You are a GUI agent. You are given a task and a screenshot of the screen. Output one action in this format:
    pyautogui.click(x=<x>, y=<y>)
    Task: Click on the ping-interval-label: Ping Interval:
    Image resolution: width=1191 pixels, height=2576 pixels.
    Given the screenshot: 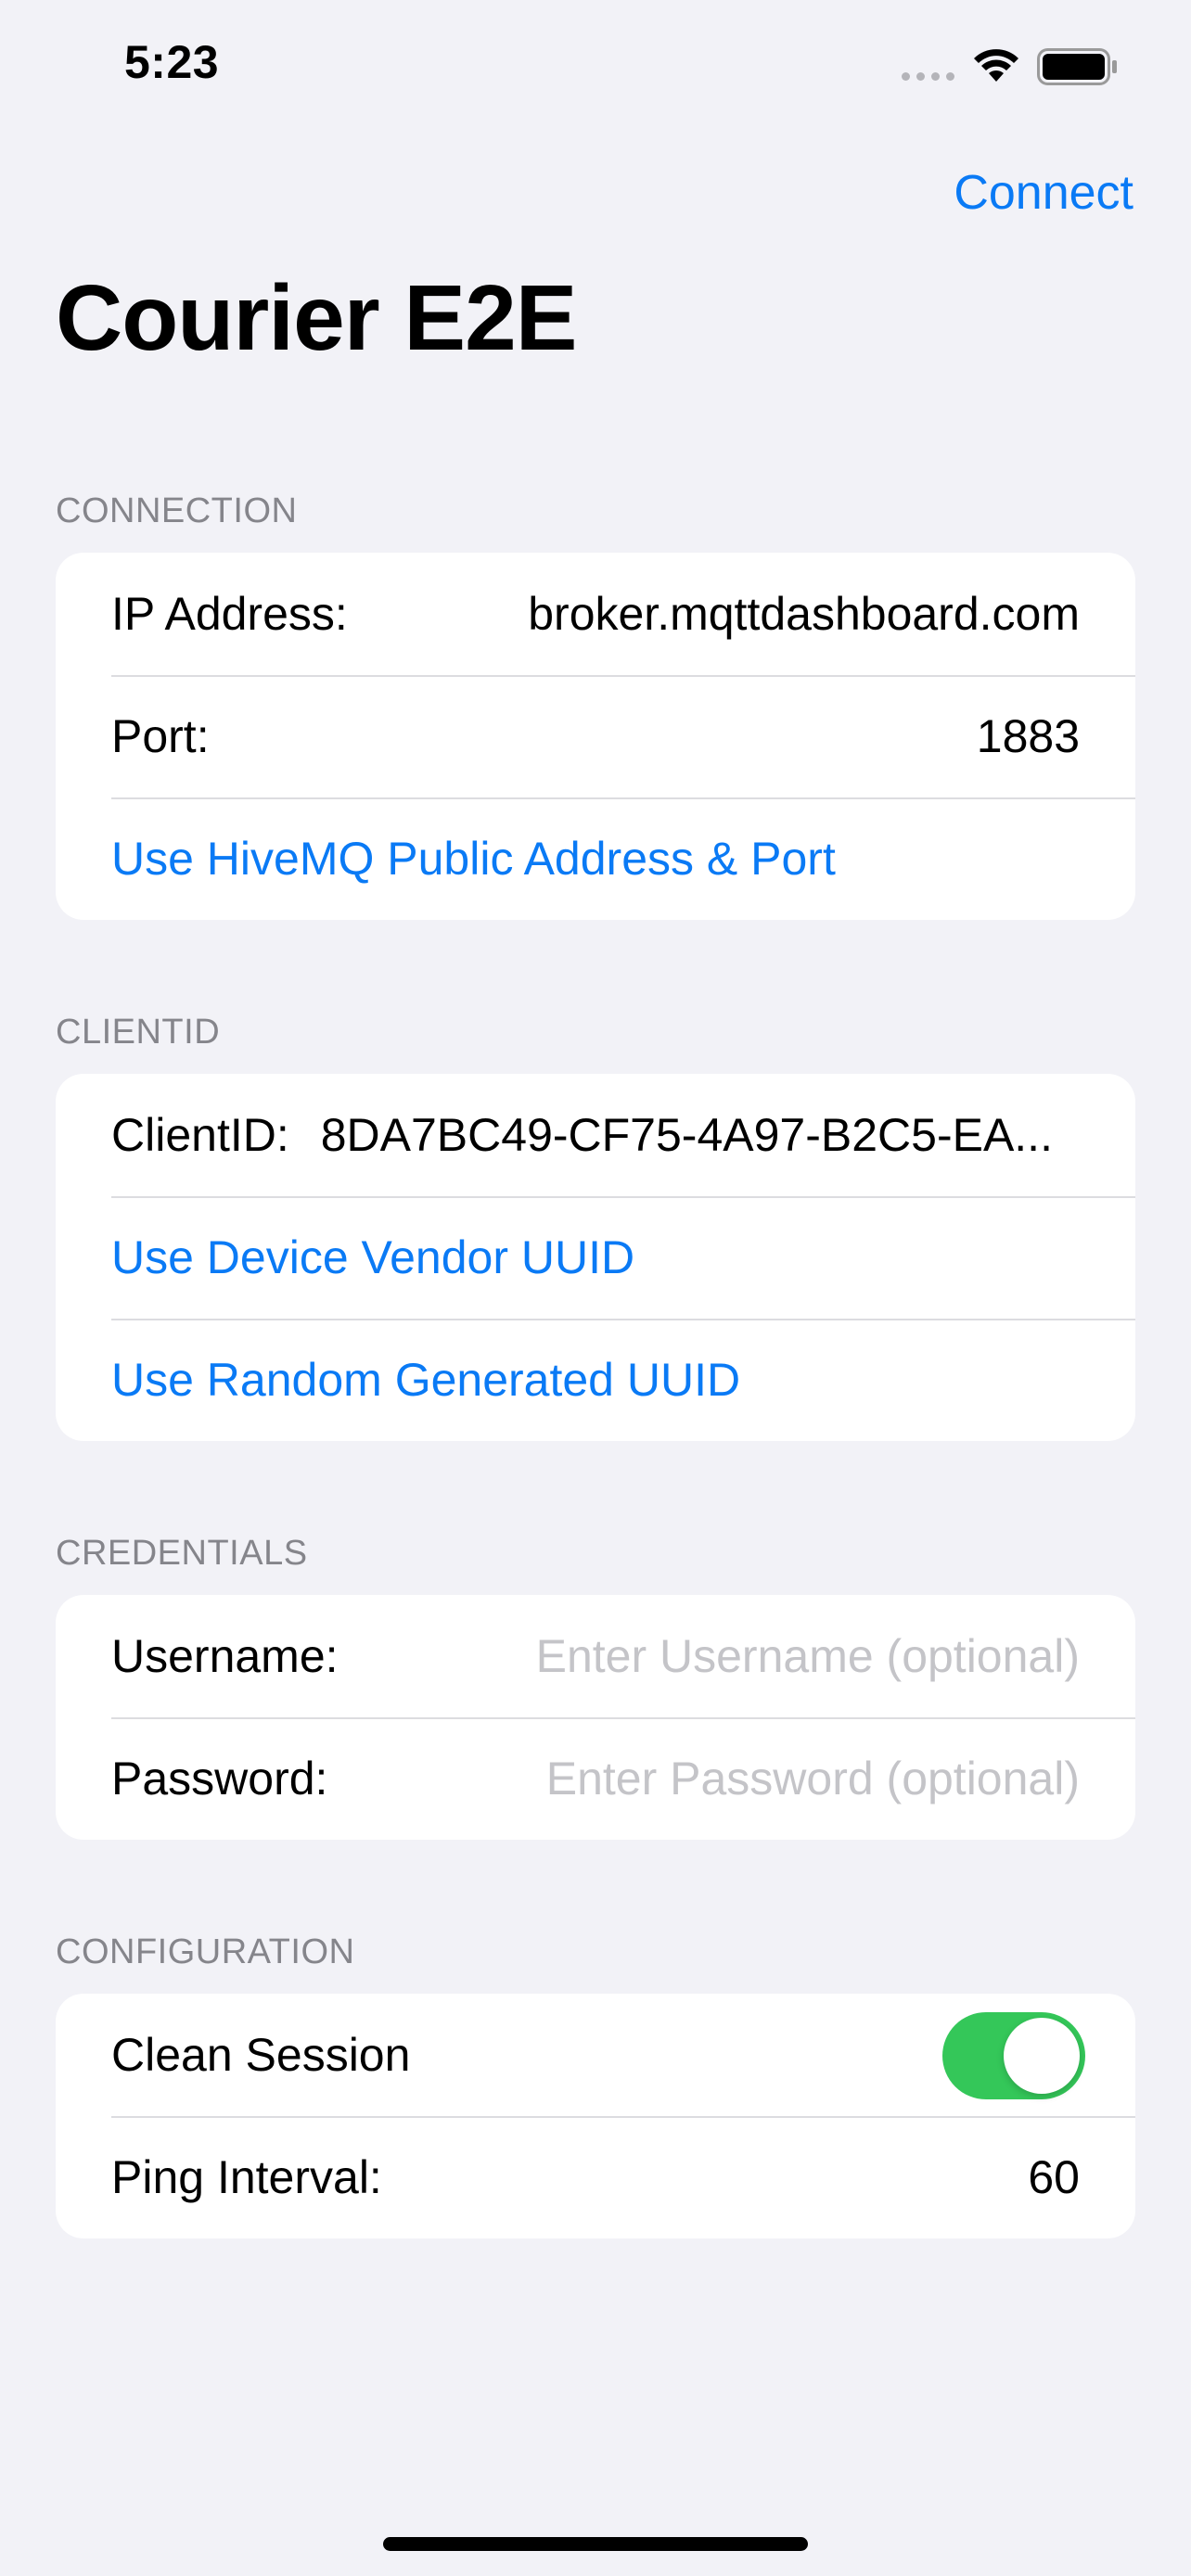 What is the action you would take?
    pyautogui.click(x=247, y=2177)
    